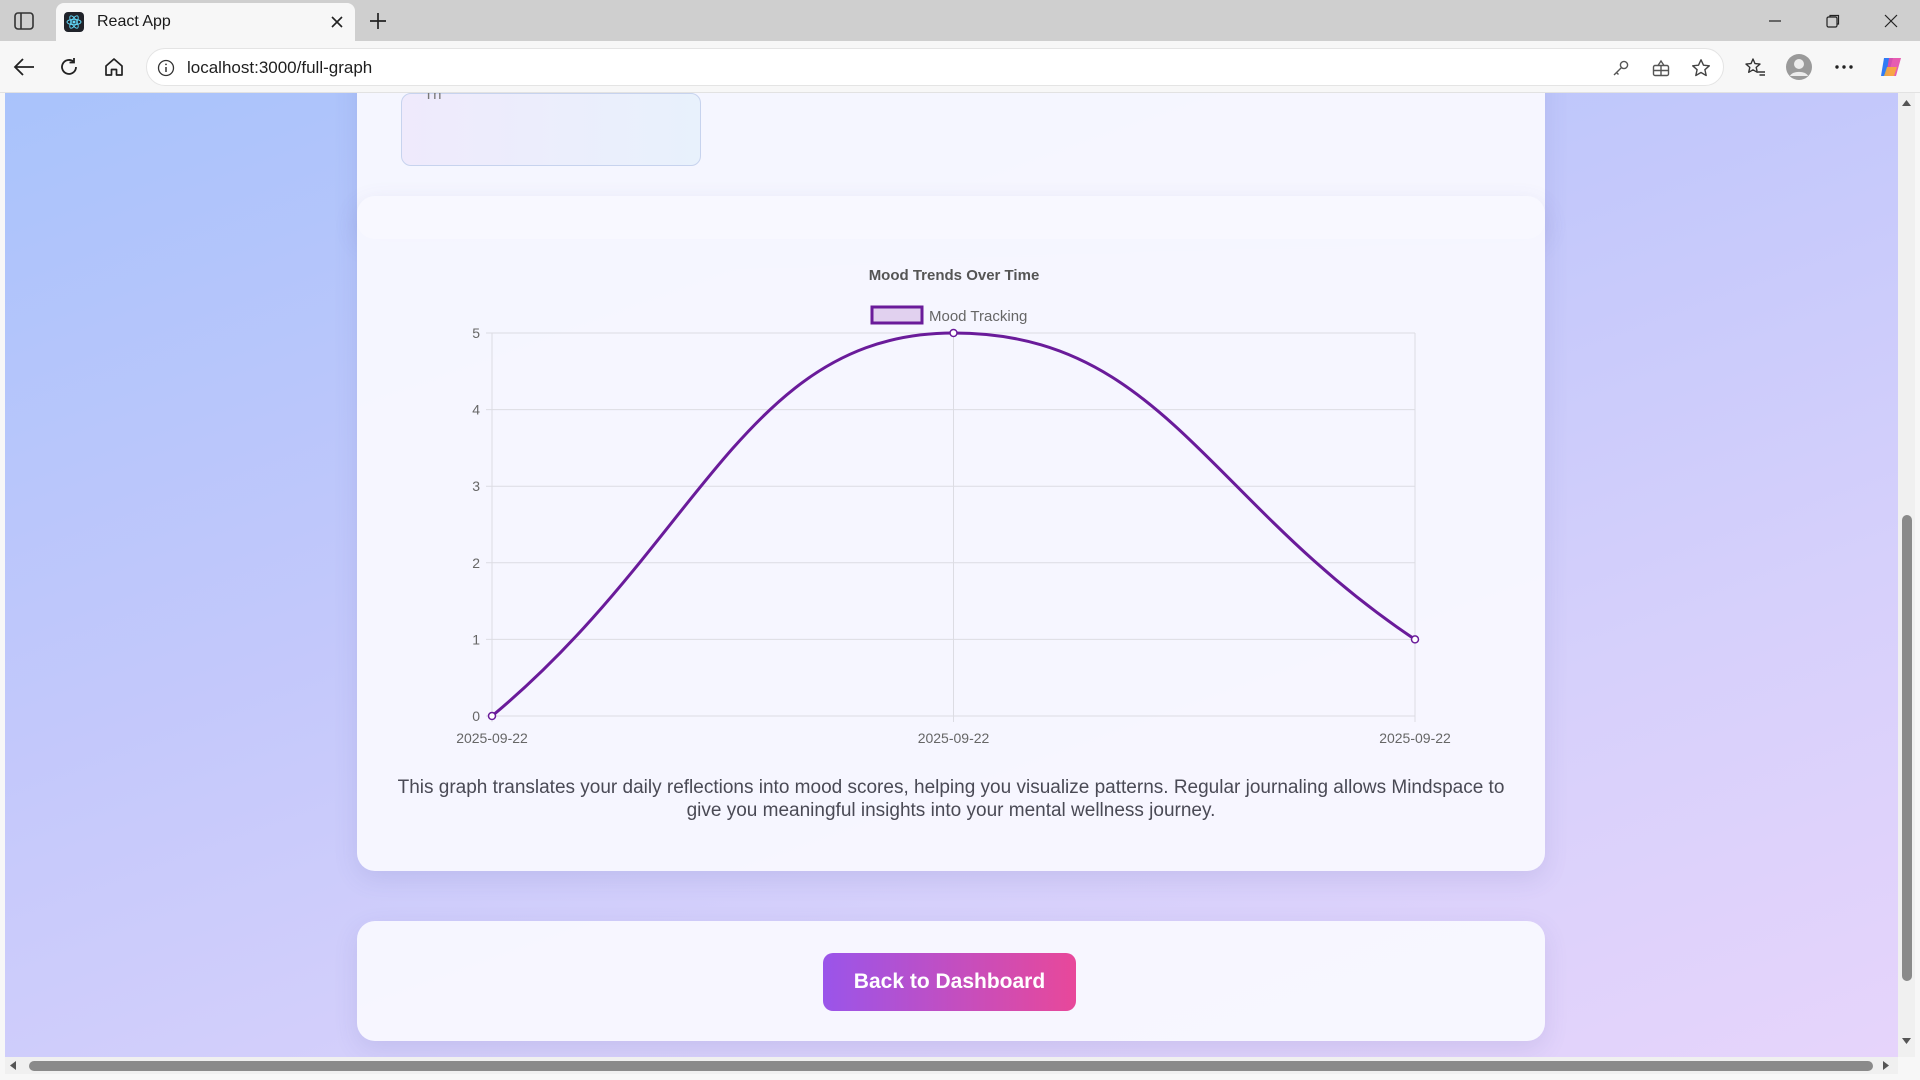 The height and width of the screenshot is (1080, 1920). Describe the element at coordinates (1891, 67) in the screenshot. I see `copilot-icon` at that location.